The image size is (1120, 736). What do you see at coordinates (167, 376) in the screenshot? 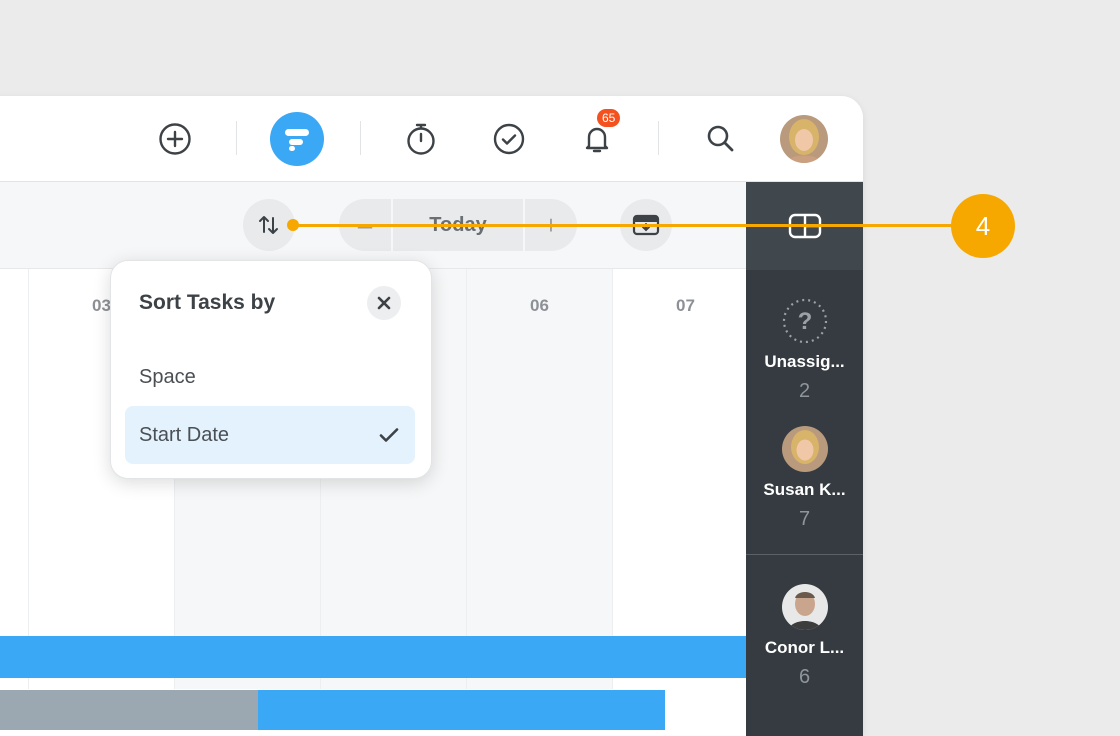
I see `option-label: Space` at bounding box center [167, 376].